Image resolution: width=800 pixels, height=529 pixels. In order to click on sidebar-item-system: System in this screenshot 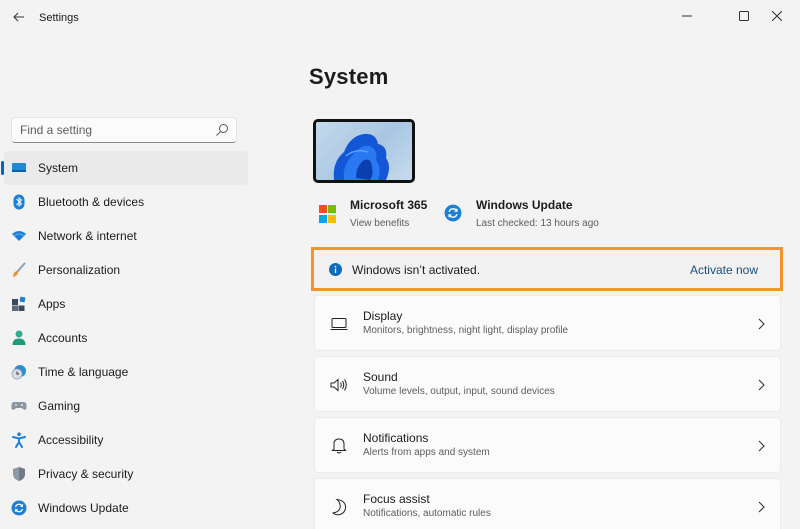, I will do `click(124, 168)`.